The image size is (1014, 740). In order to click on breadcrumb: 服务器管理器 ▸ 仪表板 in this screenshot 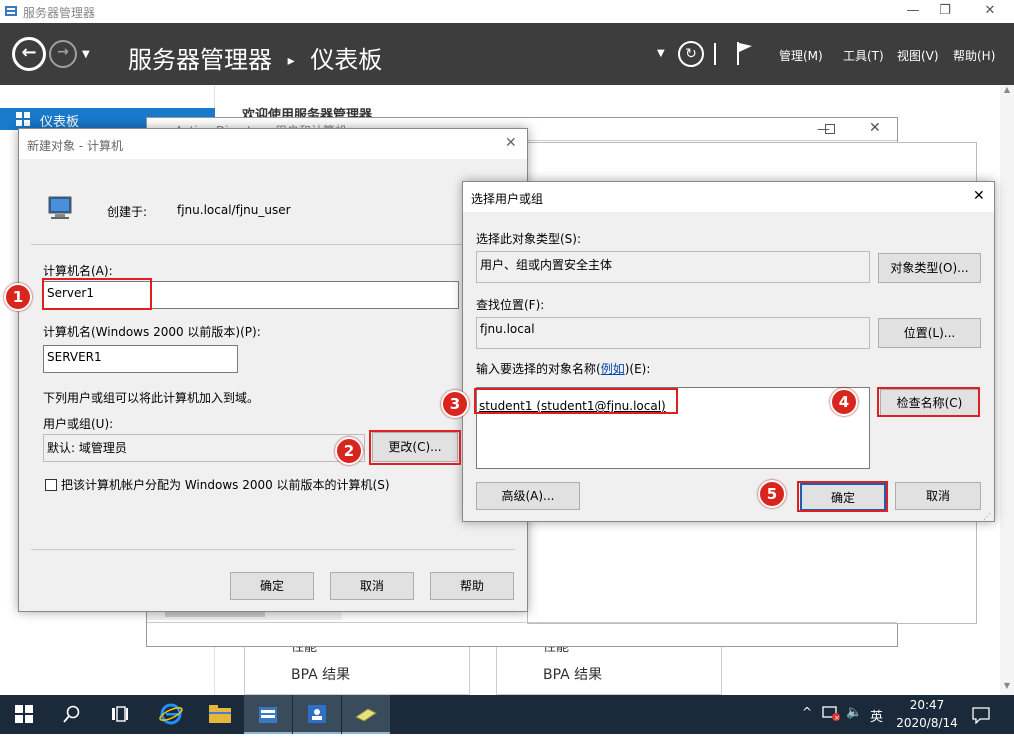, I will do `click(255, 57)`.